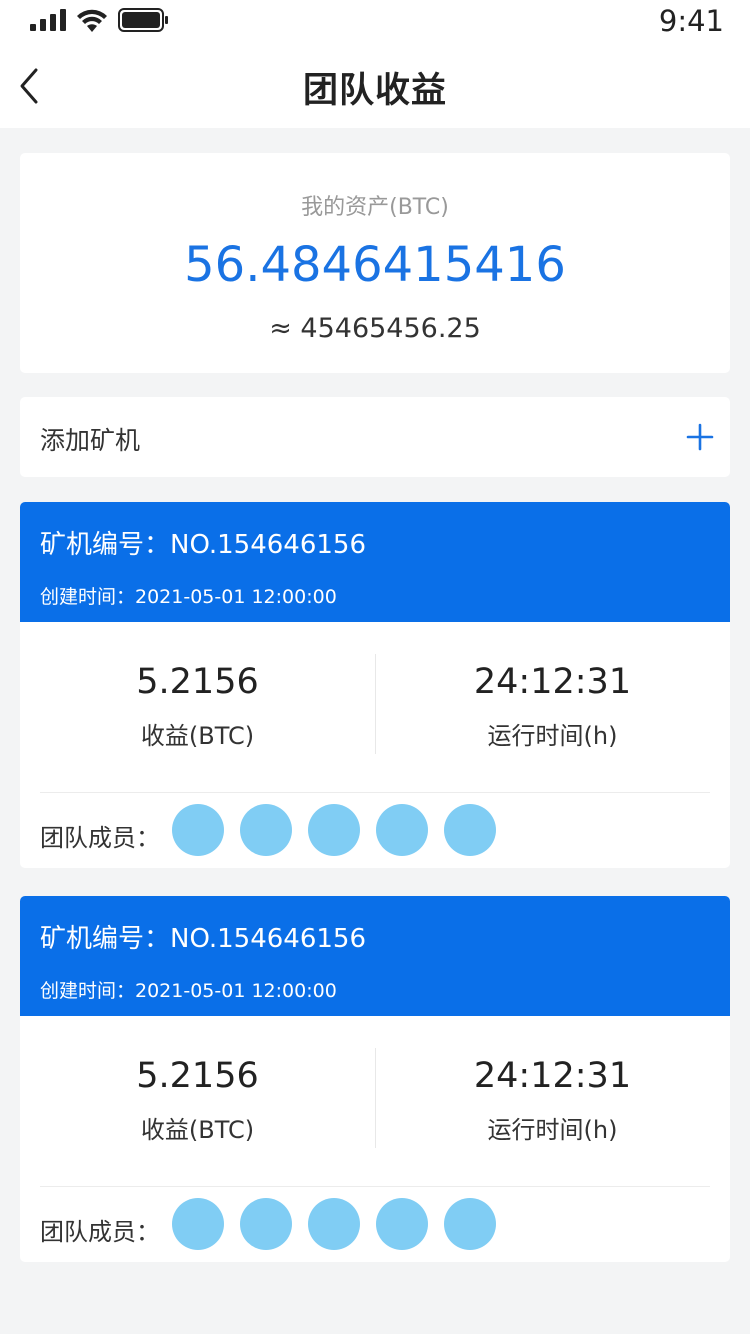 The width and height of the screenshot is (750, 1334). Describe the element at coordinates (374, 91) in the screenshot. I see `page-title: 团队收益` at that location.